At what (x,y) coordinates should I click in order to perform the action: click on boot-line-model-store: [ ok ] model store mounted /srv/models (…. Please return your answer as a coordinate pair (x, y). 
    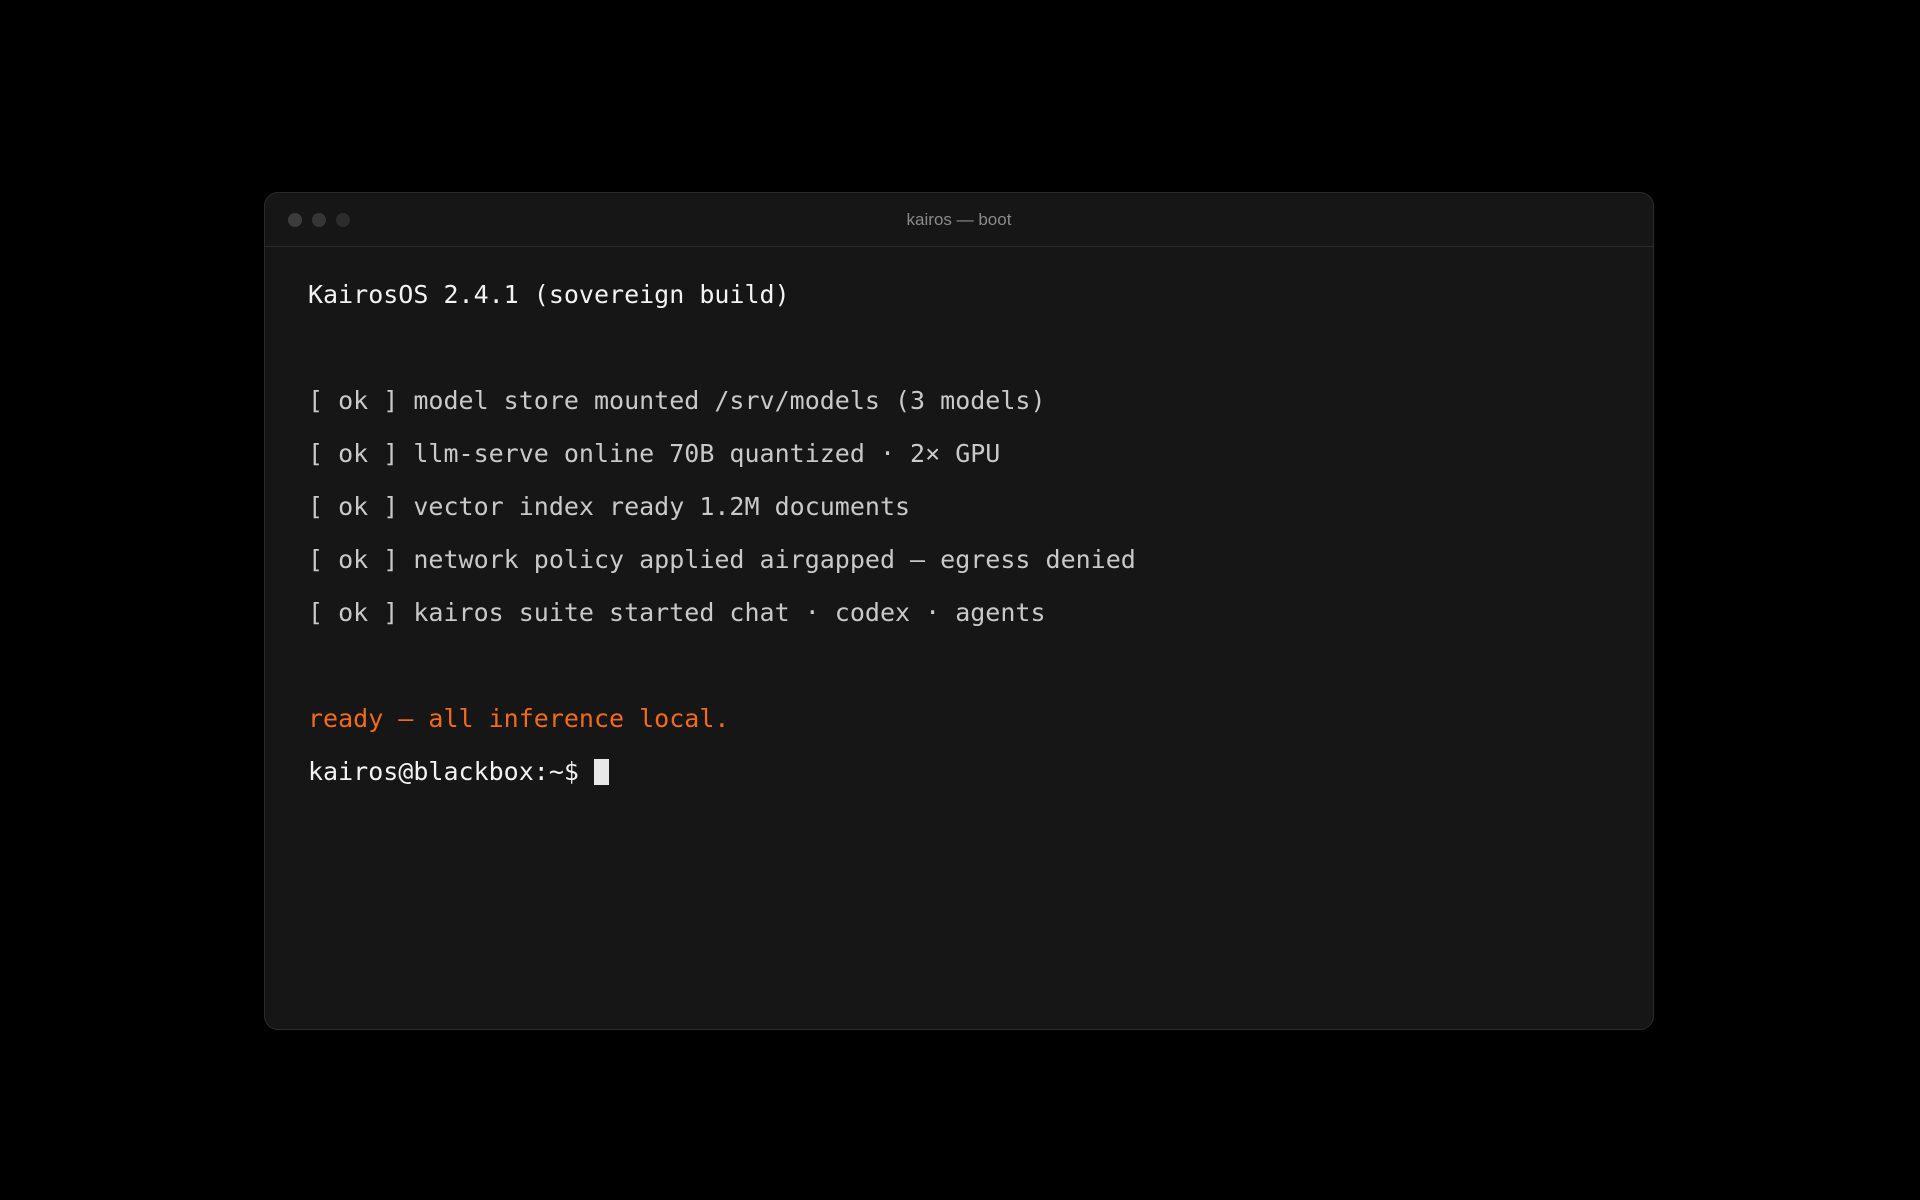
    Looking at the image, I should click on (677, 400).